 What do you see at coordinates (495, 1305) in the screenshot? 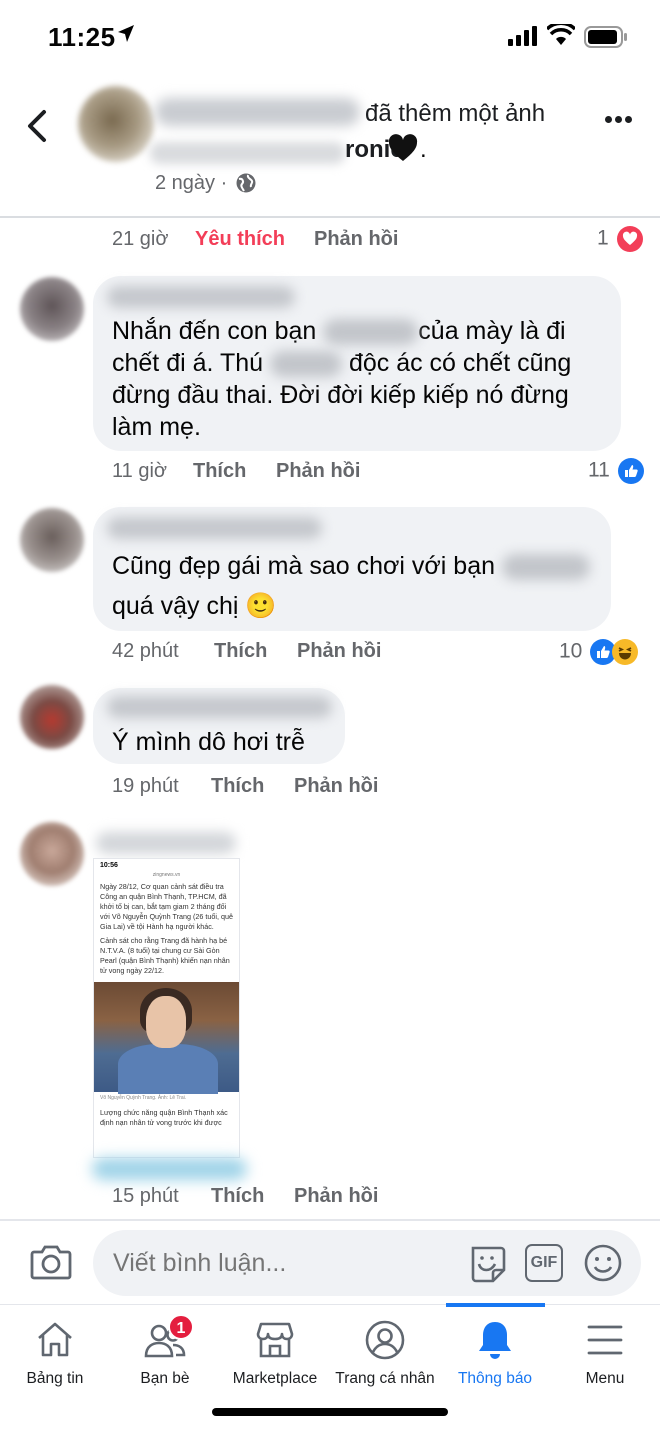
I see `active-tab-indicator` at bounding box center [495, 1305].